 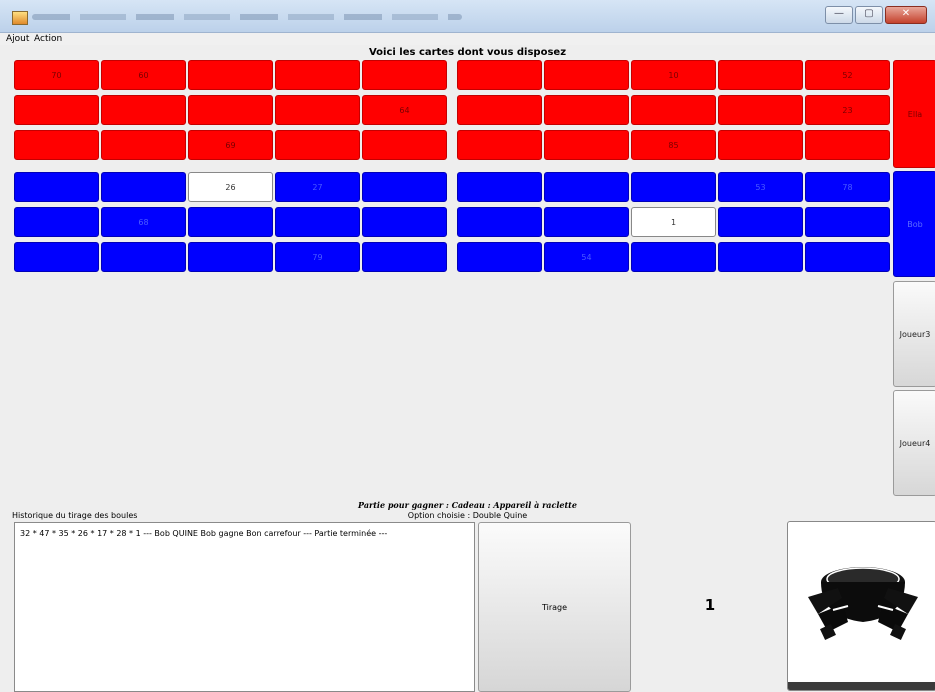 I want to click on card-cell: 10, so click(x=673, y=75).